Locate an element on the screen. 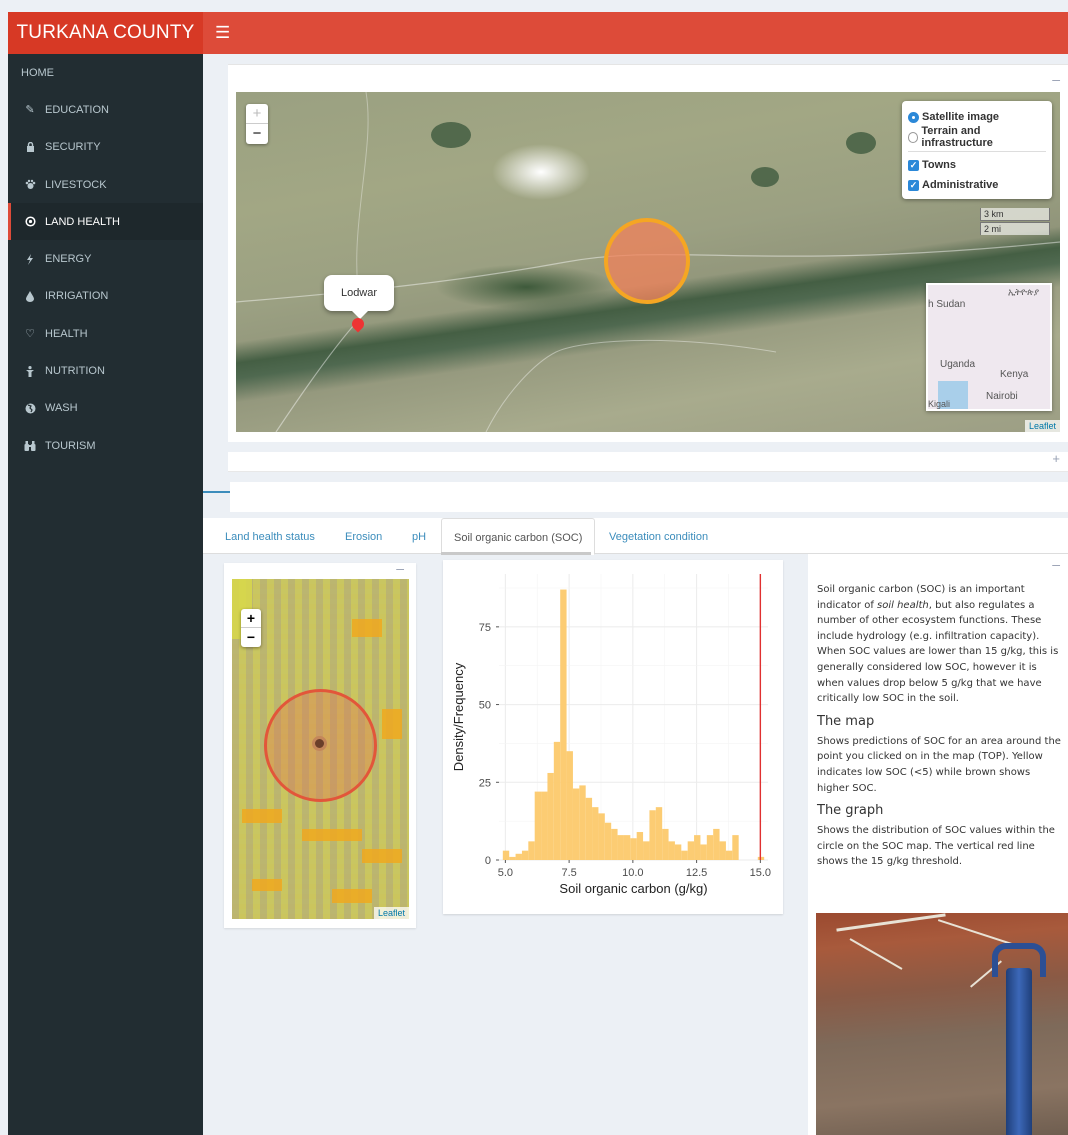 Image resolution: width=1068 pixels, height=1135 pixels. layer-divider is located at coordinates (977, 151).